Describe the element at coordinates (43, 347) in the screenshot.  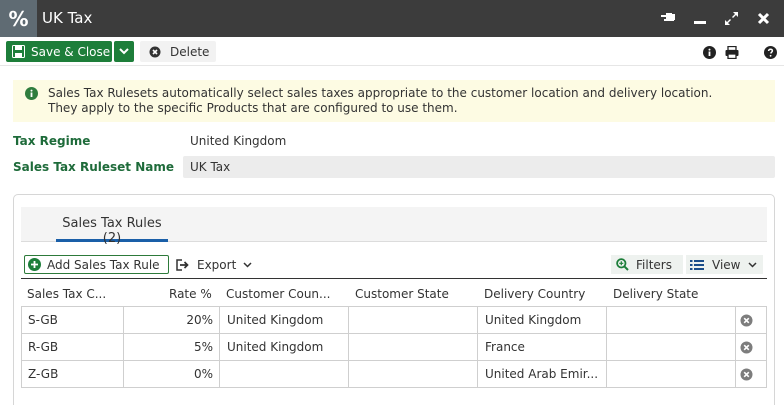
I see `cell-code: R-GB` at that location.